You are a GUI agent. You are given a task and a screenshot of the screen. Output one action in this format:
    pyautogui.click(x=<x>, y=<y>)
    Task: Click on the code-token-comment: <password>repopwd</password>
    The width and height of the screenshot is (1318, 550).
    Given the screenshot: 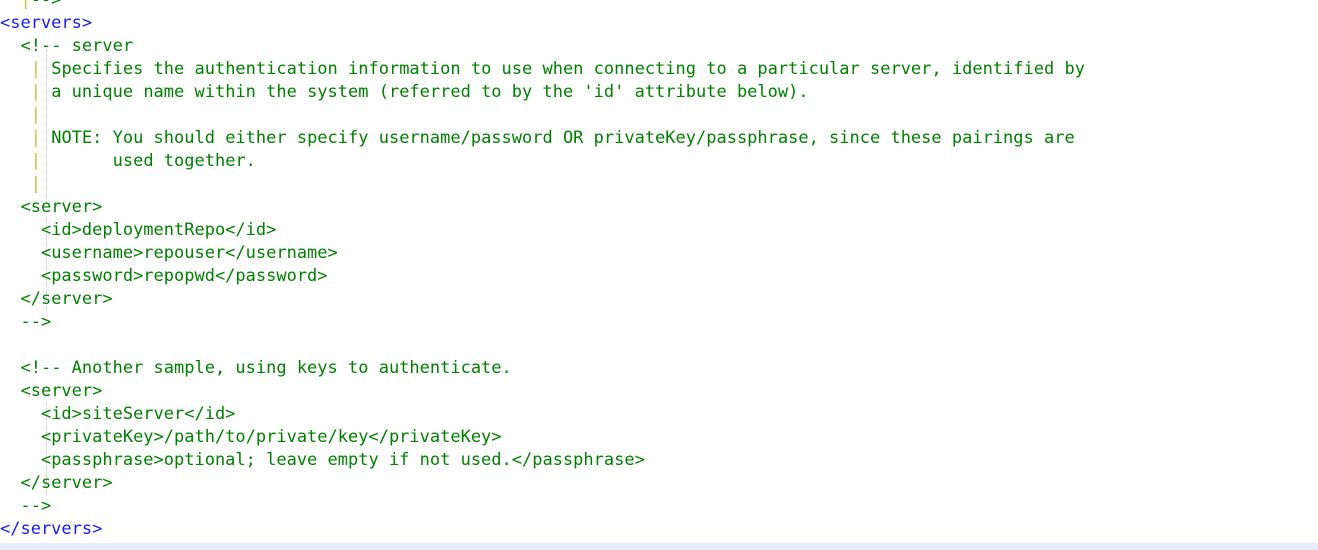 What is the action you would take?
    pyautogui.click(x=184, y=276)
    